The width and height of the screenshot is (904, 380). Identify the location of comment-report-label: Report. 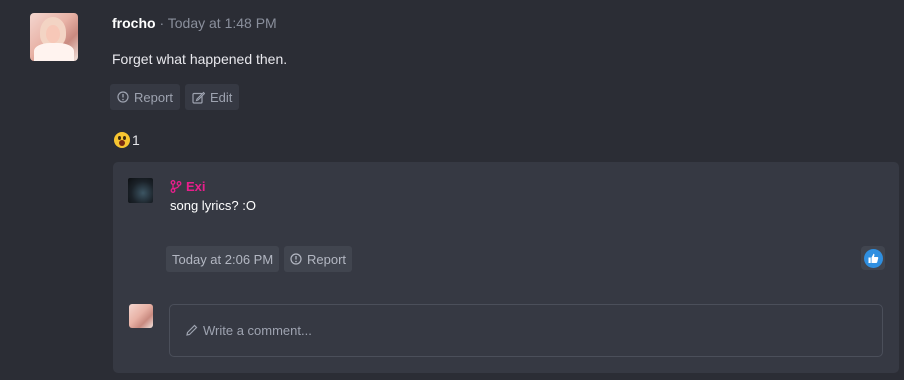
(327, 259).